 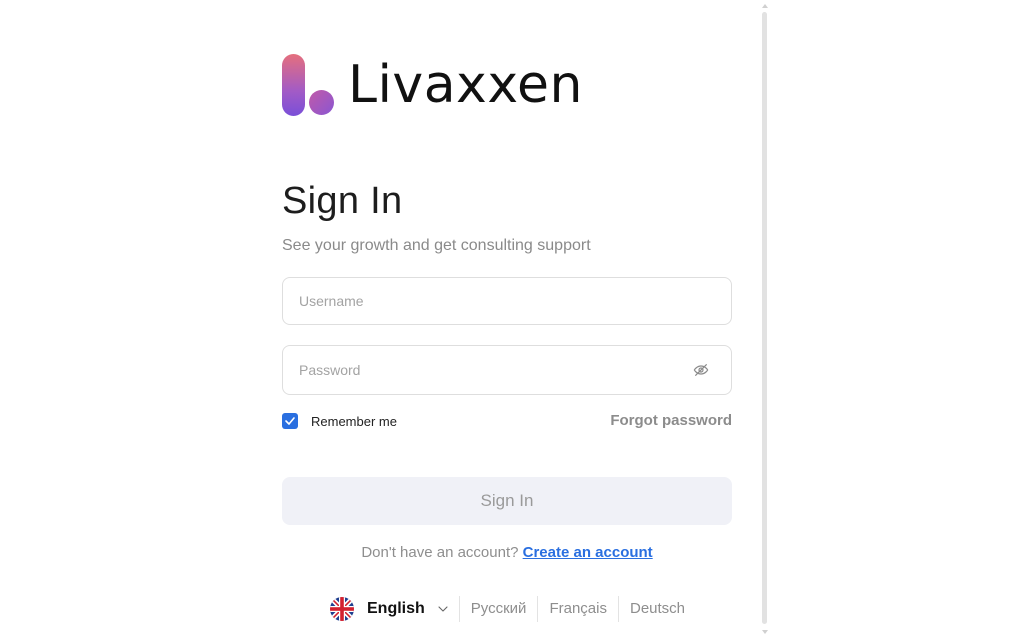 I want to click on sign-in-button: Sign In, so click(x=507, y=501).